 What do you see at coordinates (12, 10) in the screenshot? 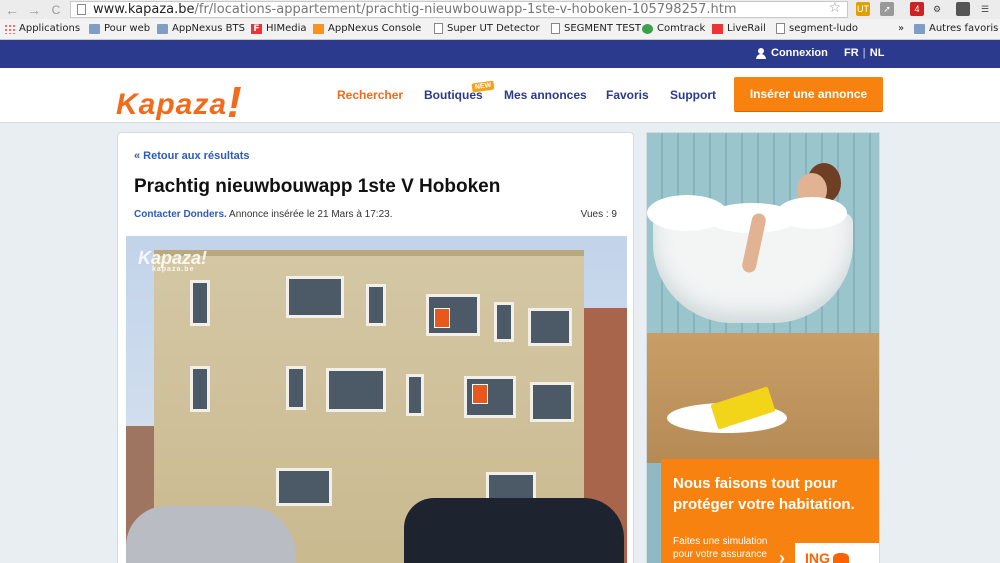
I see `back-arrow-icon: ←` at bounding box center [12, 10].